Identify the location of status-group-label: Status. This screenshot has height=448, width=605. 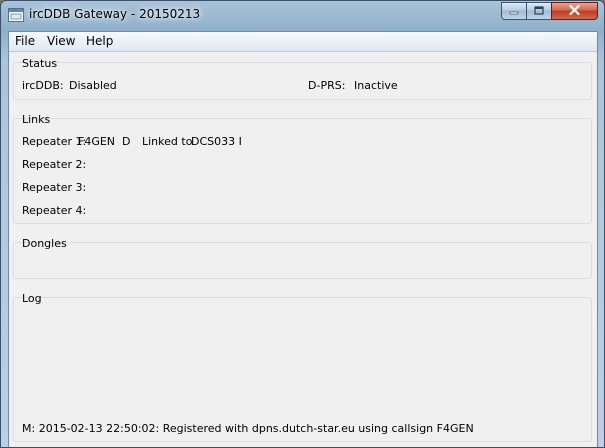
(40, 63).